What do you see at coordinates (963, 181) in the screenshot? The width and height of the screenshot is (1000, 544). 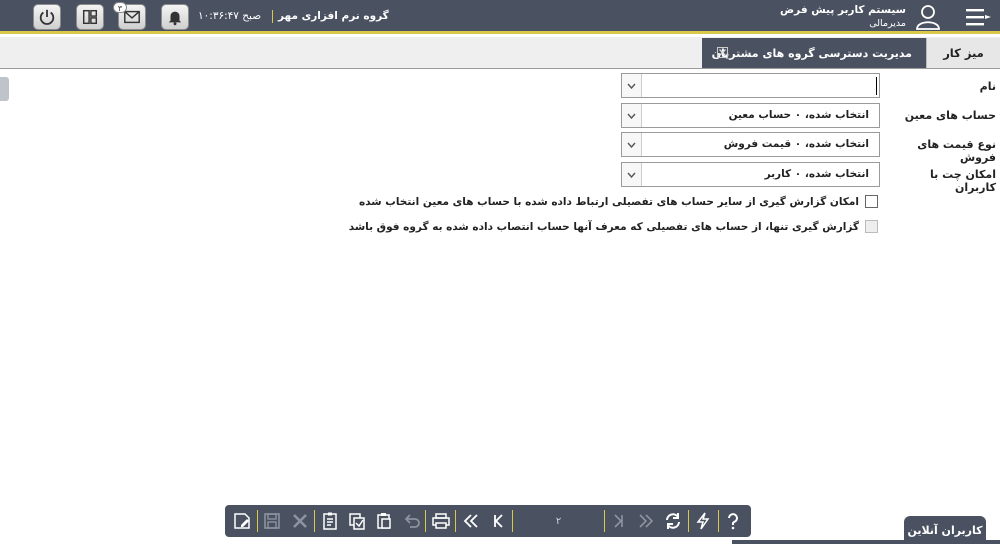 I see `chat-label: امکان چت با کاربران` at bounding box center [963, 181].